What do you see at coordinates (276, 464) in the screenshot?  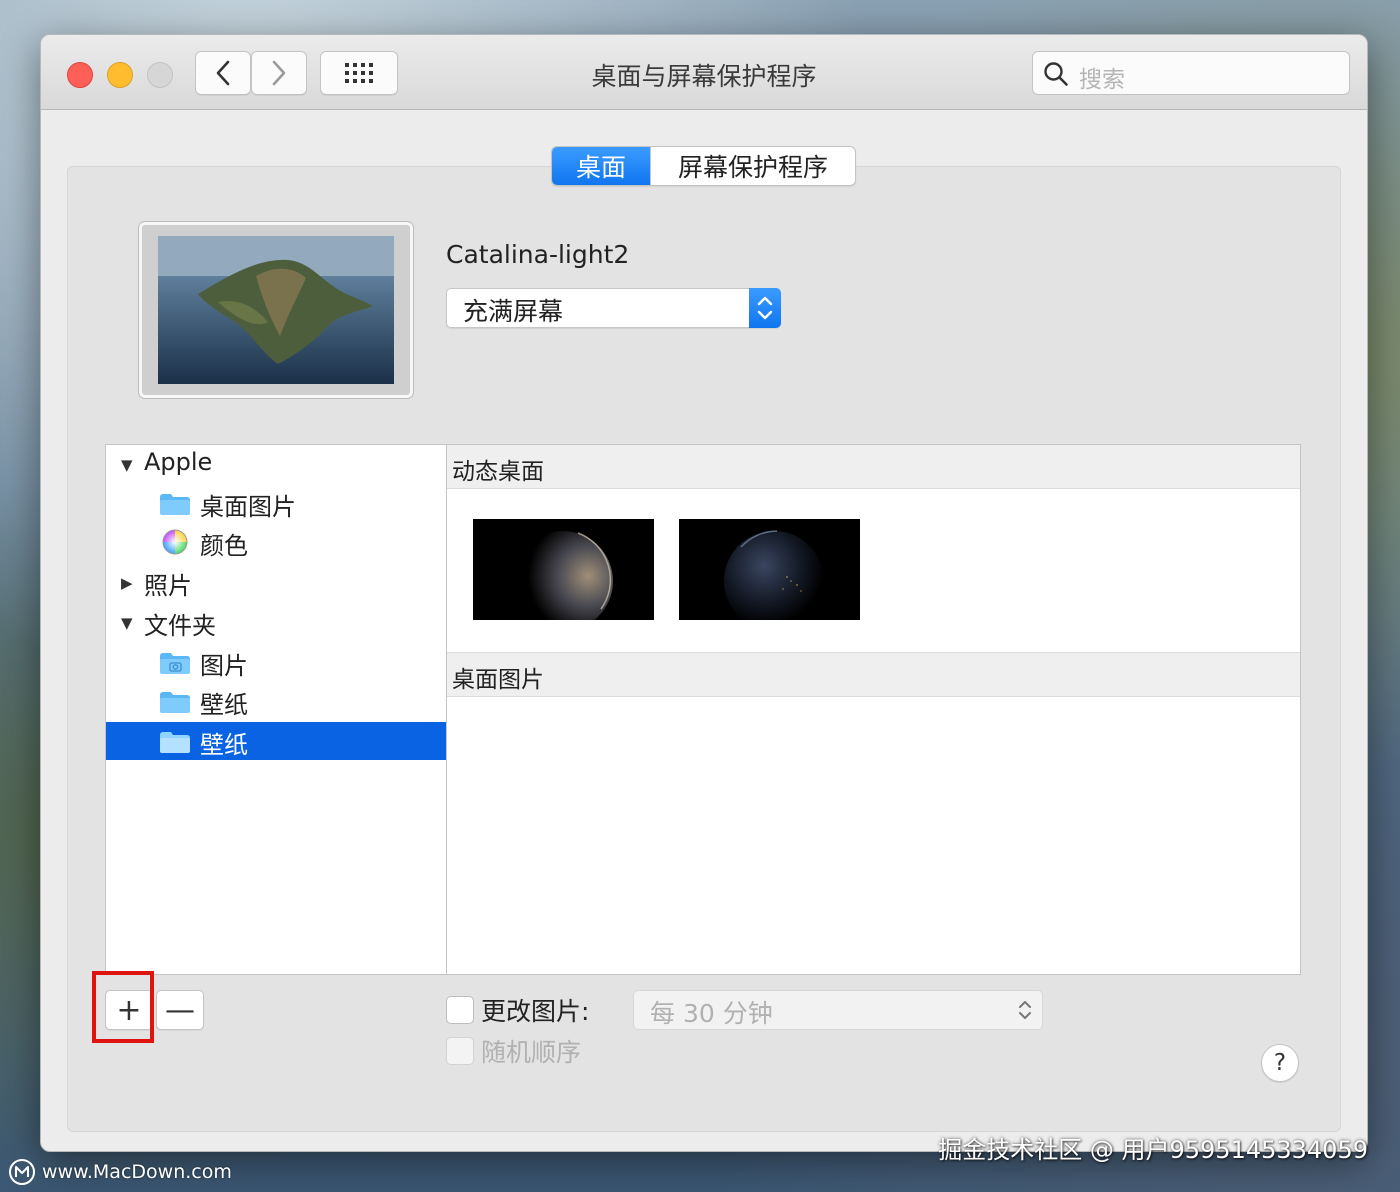 I see `sidebar-item-apple: ▼ Apple` at bounding box center [276, 464].